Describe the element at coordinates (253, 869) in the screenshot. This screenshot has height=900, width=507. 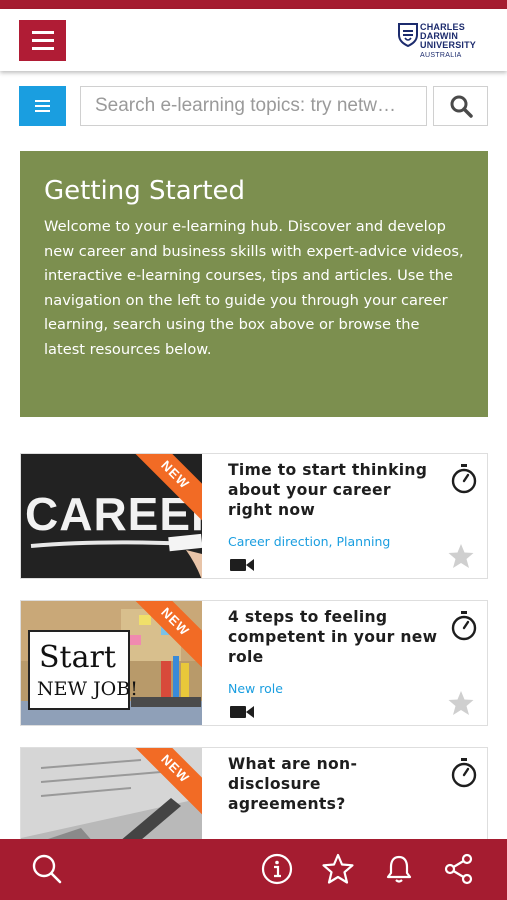
I see `bottom-toolbar` at that location.